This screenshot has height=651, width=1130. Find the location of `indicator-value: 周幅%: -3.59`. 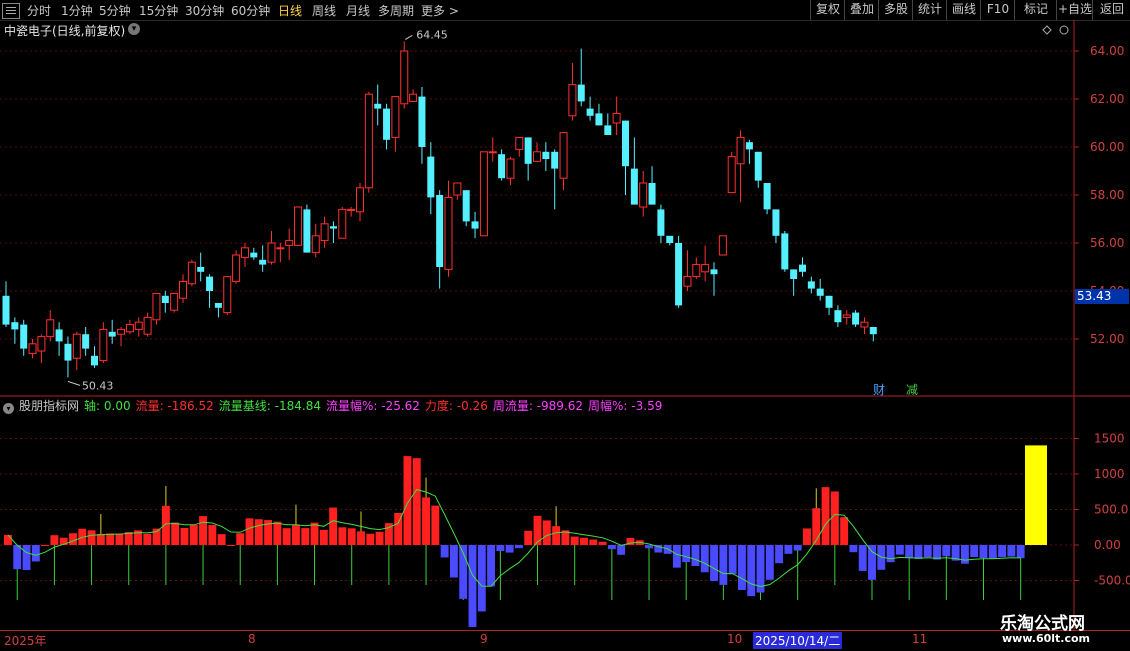

indicator-value: 周幅%: -3.59 is located at coordinates (625, 406).